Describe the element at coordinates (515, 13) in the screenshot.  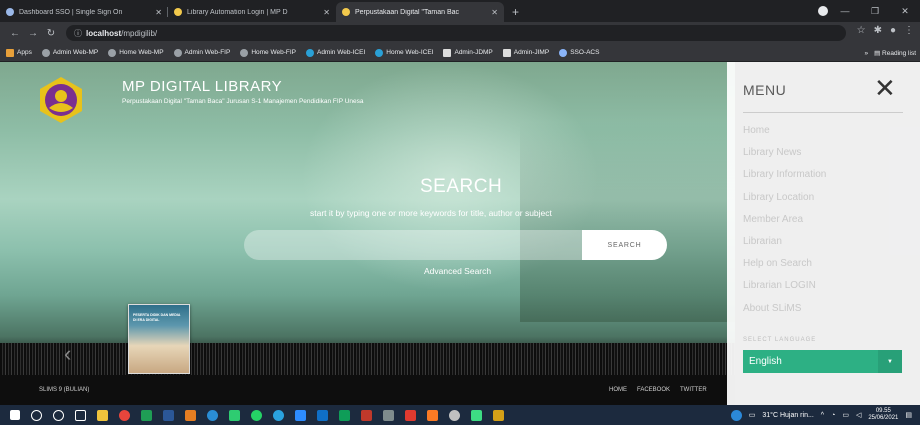
I see `new-tab-button: +` at that location.